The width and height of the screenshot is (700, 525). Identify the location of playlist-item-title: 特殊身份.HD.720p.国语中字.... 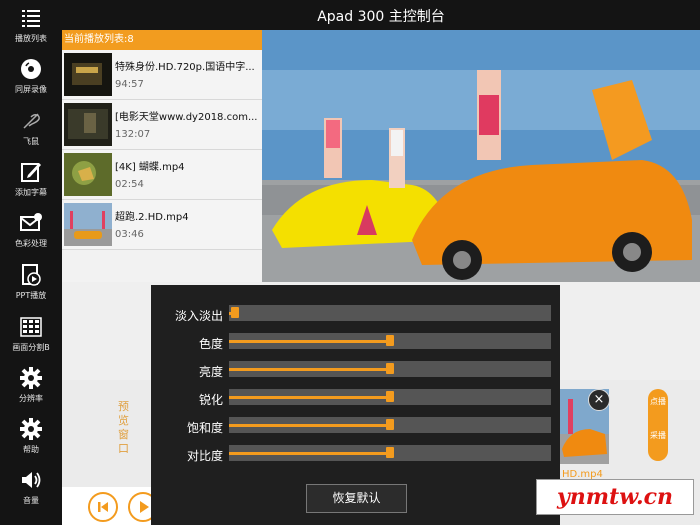
(185, 67).